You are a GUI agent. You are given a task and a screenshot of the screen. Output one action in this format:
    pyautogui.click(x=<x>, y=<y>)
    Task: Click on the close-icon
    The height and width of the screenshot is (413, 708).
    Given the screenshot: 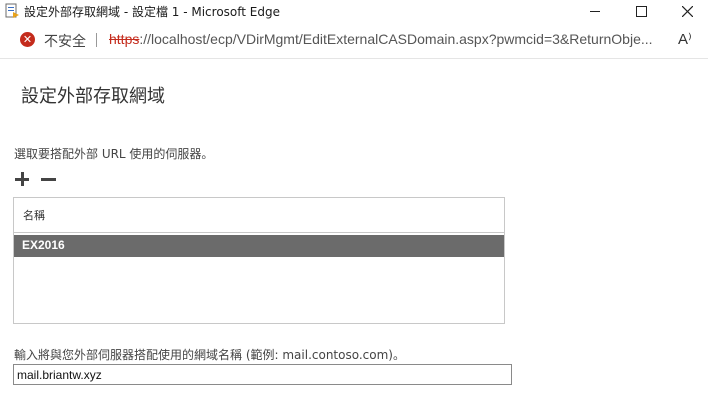 What is the action you would take?
    pyautogui.click(x=687, y=11)
    